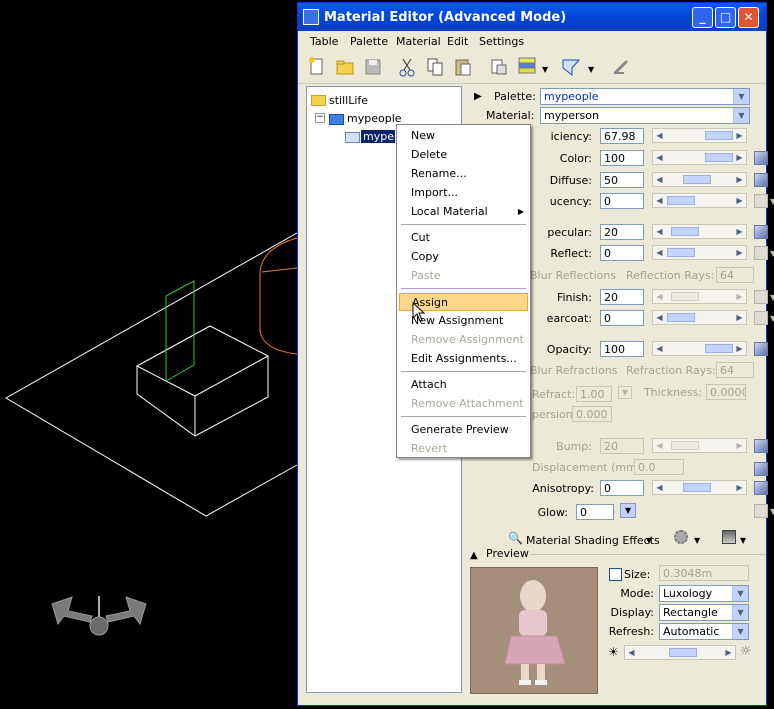  Describe the element at coordinates (725, 17) in the screenshot. I see `maximize-button: □` at that location.